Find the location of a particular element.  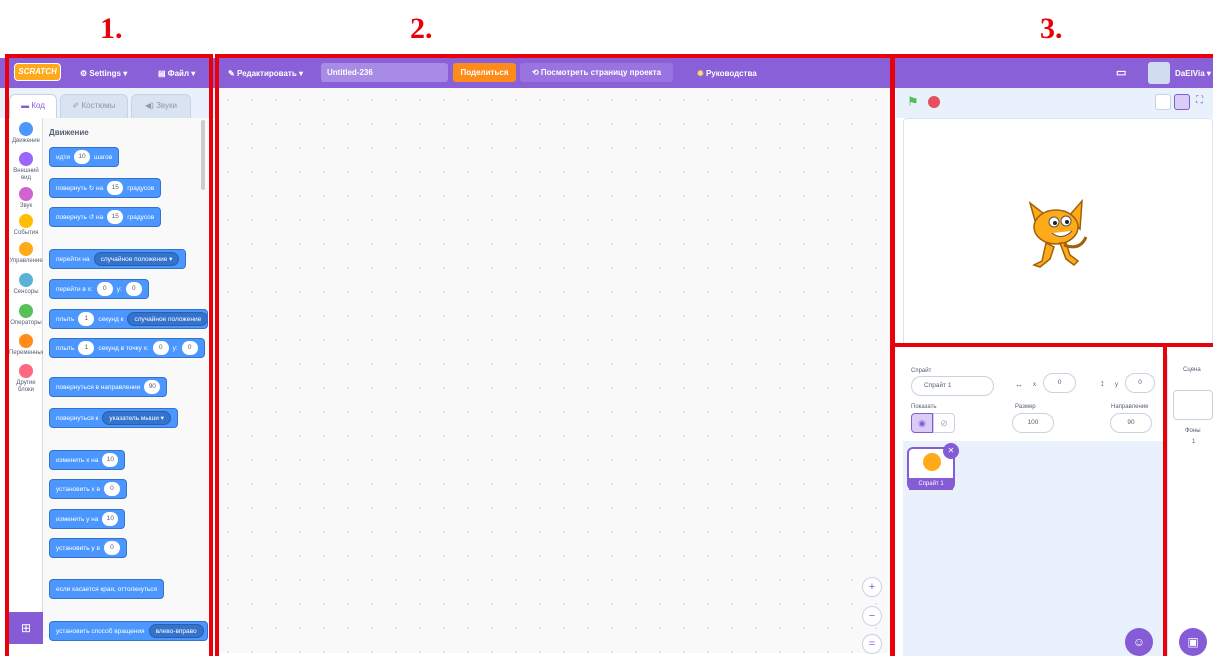

annotation-frame-stage is located at coordinates (1188, 499).